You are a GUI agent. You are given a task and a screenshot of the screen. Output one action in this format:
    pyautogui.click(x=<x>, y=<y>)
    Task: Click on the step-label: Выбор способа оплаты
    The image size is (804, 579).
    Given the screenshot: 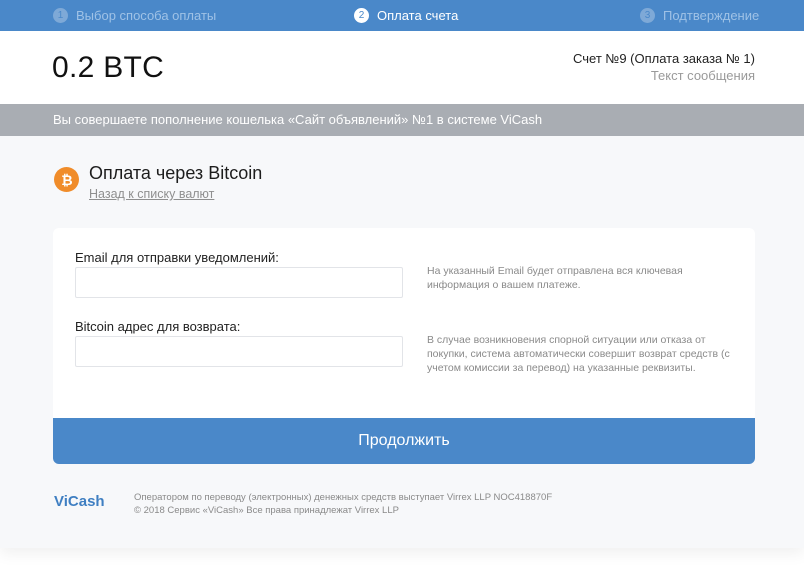 What is the action you would take?
    pyautogui.click(x=146, y=15)
    